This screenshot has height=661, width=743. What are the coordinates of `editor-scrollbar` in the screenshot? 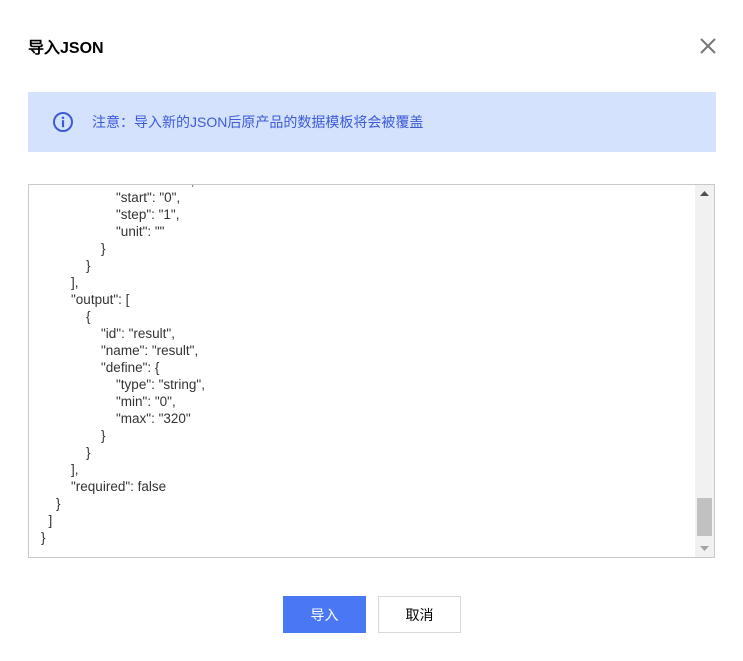 It's located at (704, 371).